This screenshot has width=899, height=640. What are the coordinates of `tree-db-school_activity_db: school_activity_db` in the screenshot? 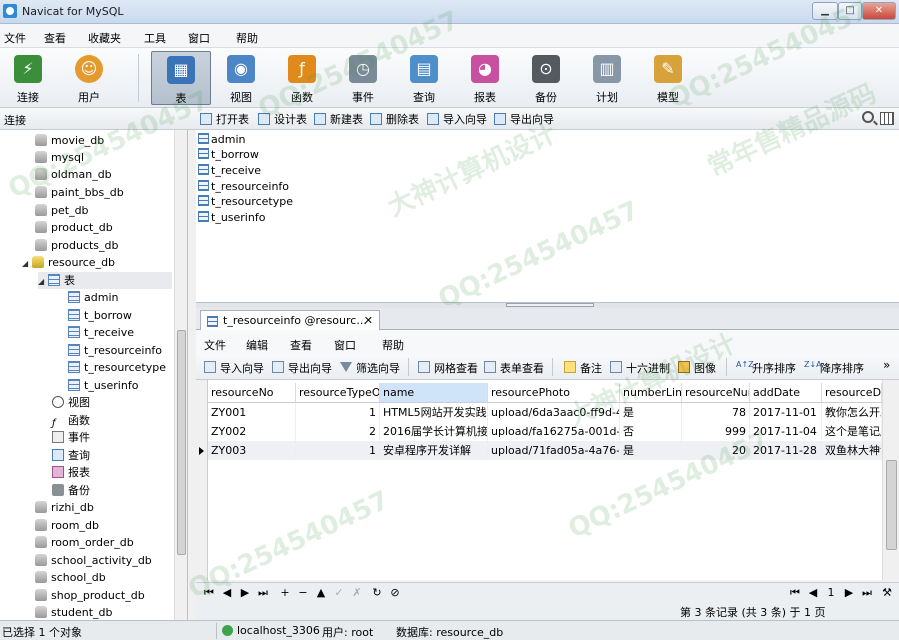 It's located at (93, 560).